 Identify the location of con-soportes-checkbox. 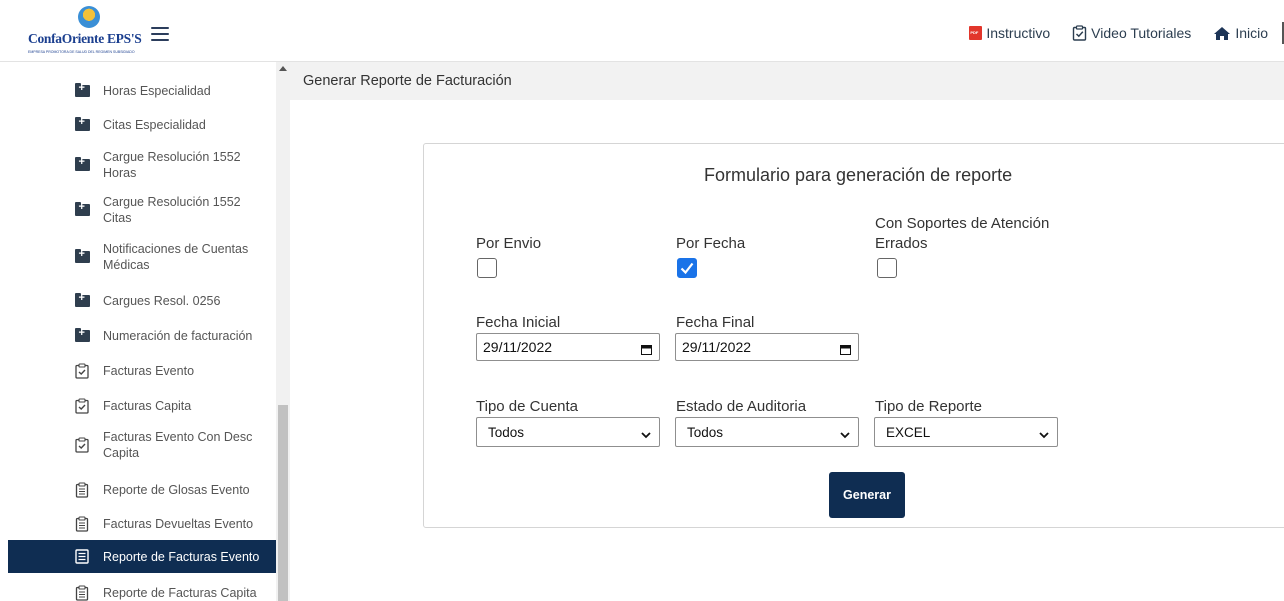
(887, 268).